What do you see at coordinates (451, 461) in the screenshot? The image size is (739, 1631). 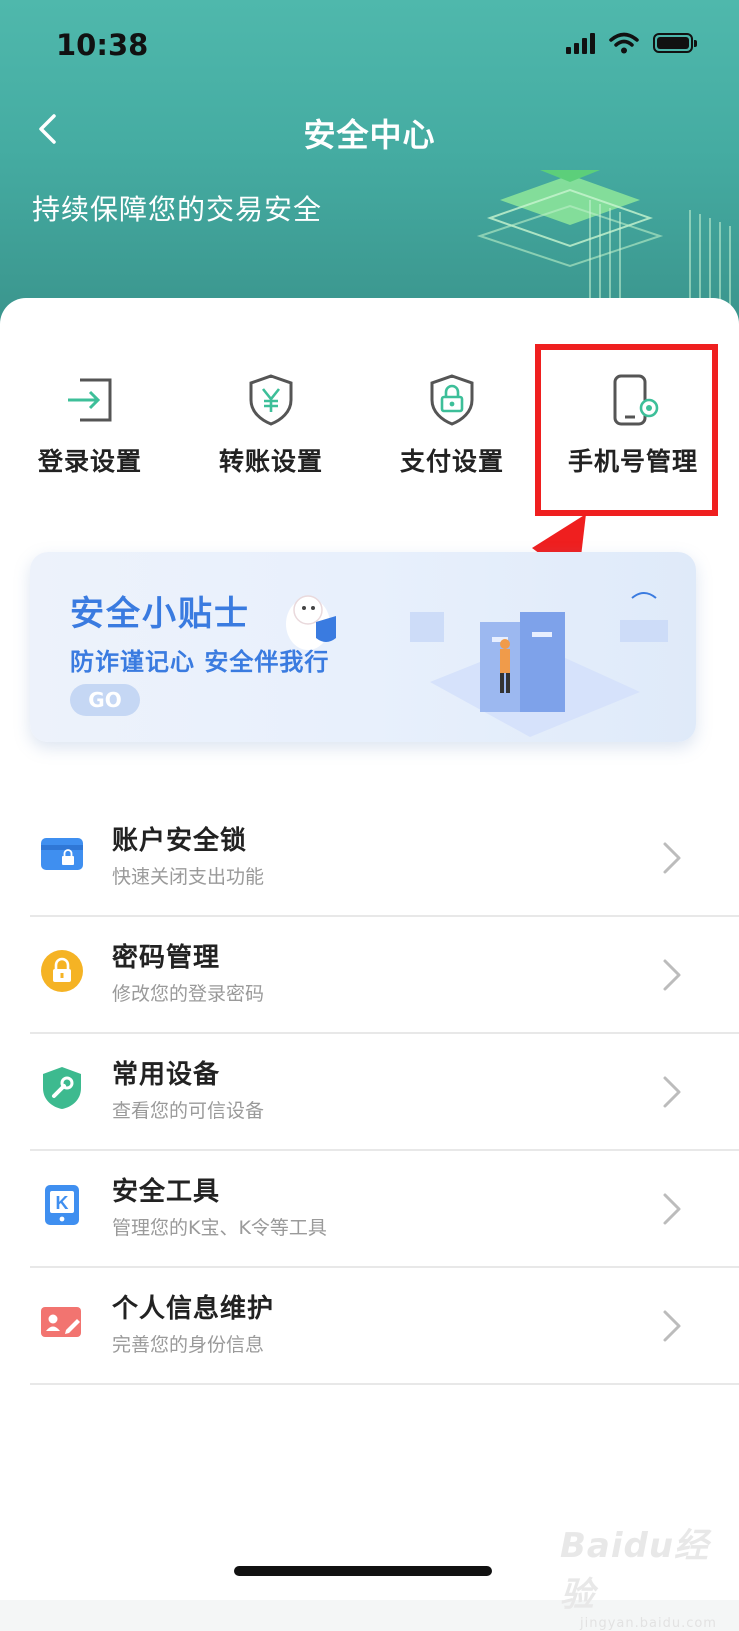 I see `quick-label: 支付设置` at bounding box center [451, 461].